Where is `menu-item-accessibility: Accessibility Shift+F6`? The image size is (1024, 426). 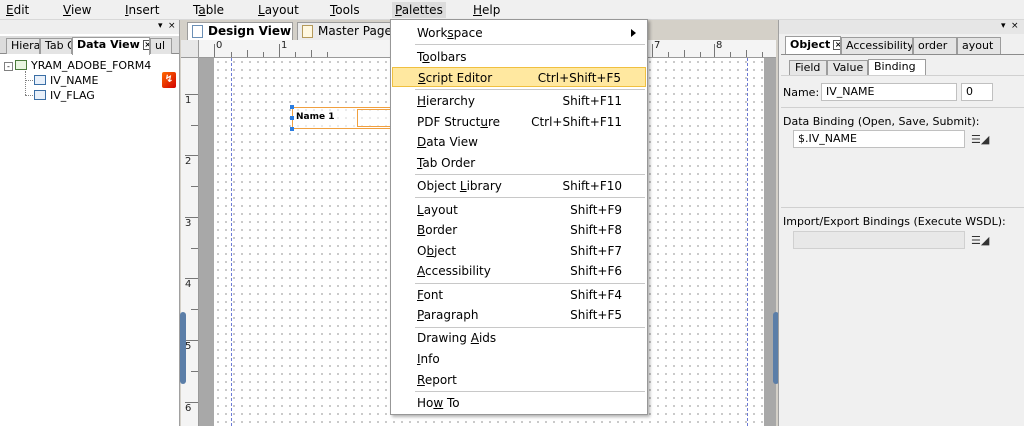
menu-item-accessibility: Accessibility Shift+F6 is located at coordinates (519, 271).